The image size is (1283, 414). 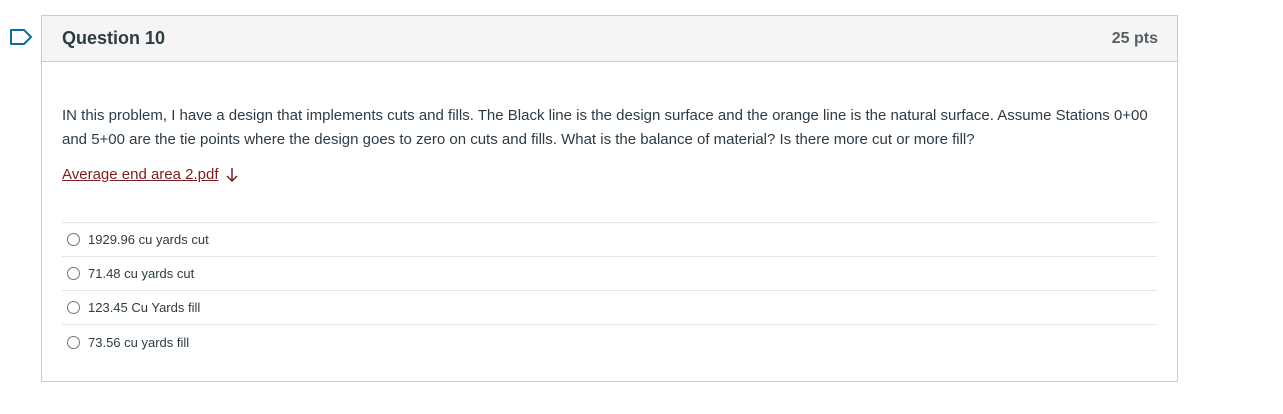 I want to click on answer-option-1: 1929.96 cu yards cut, so click(x=609, y=240).